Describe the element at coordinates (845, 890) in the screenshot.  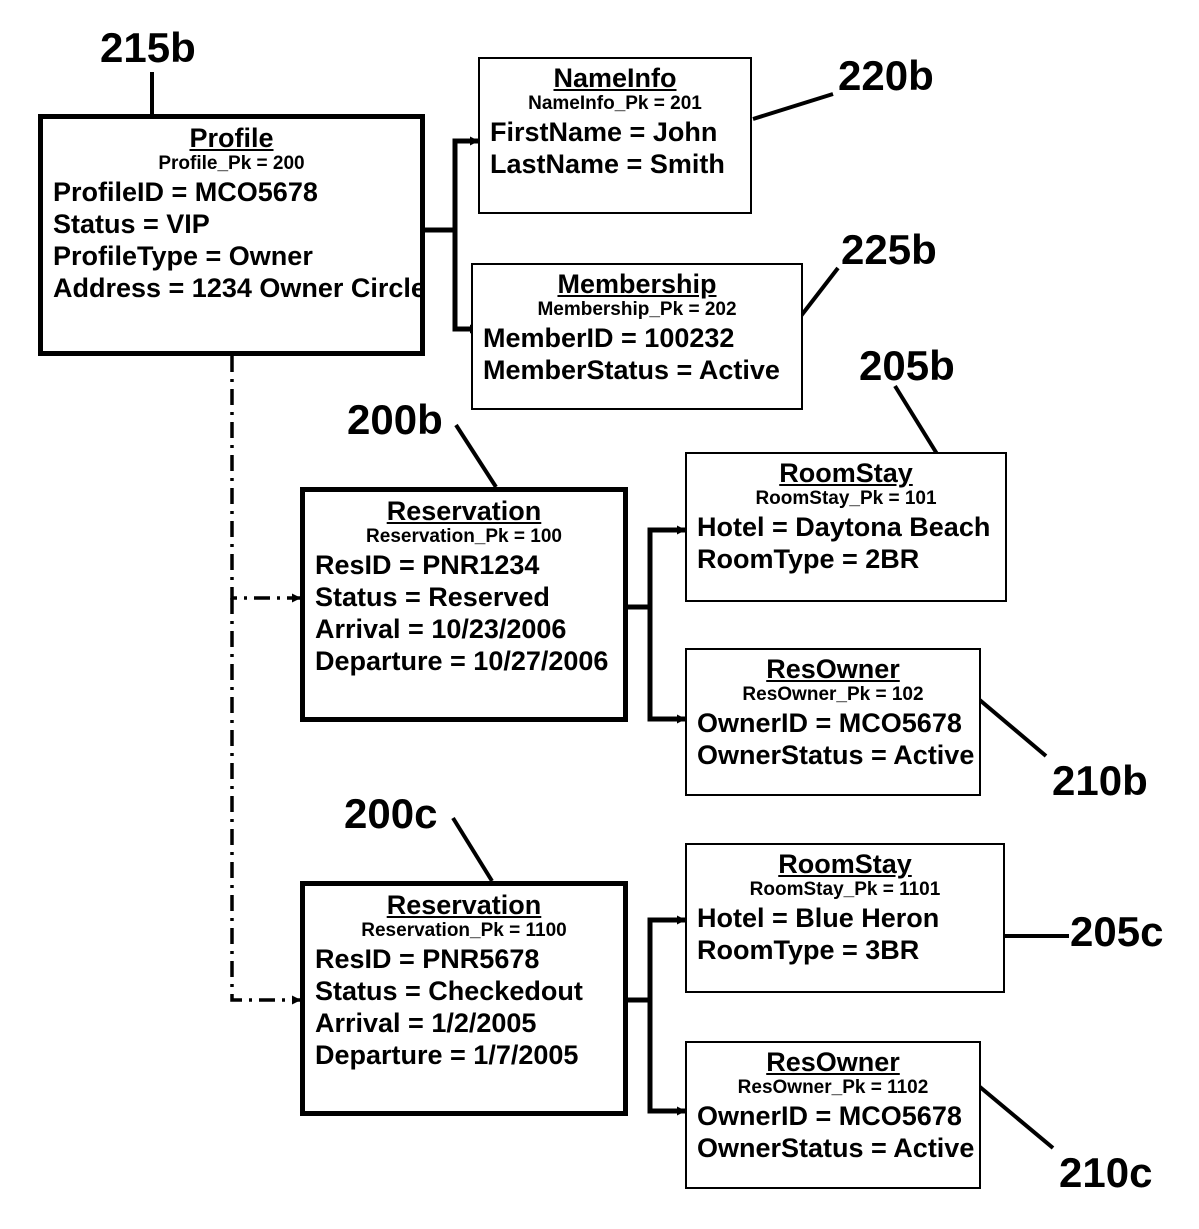
I see `entity-primary-key: RoomStay_Pk = 1101` at that location.